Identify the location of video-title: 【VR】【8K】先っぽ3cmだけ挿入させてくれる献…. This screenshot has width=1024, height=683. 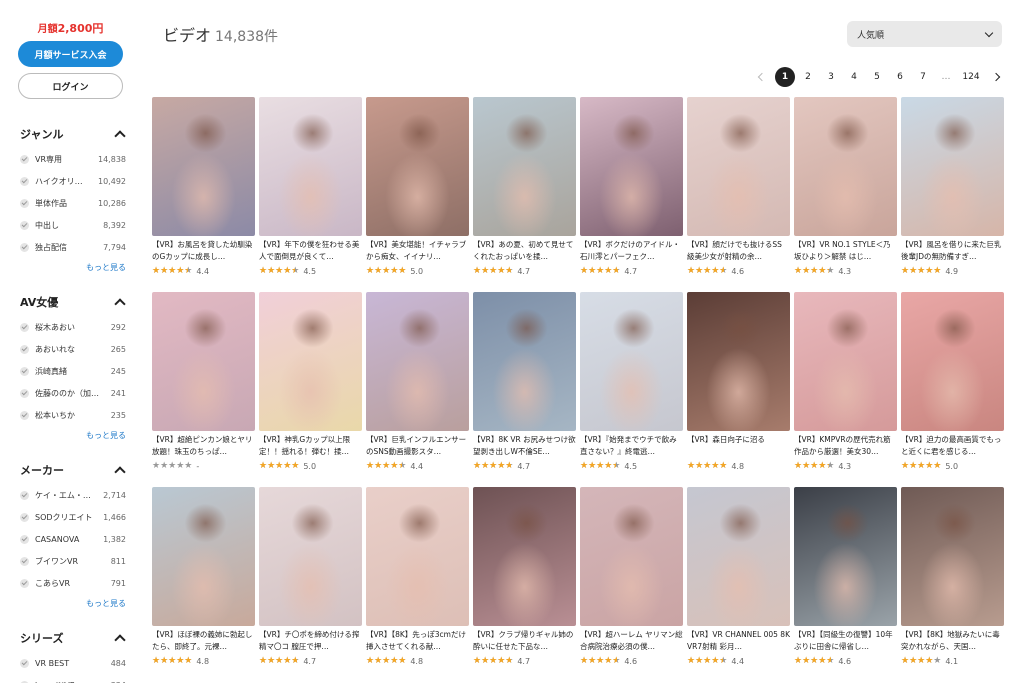
(417, 641).